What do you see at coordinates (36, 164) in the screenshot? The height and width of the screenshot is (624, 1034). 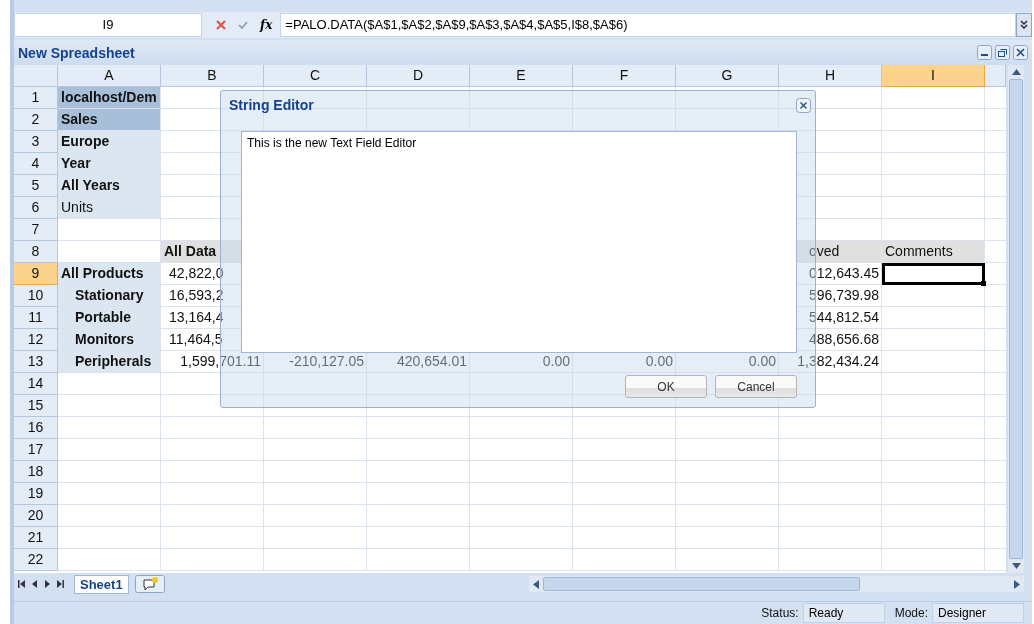 I see `row-header: 4` at bounding box center [36, 164].